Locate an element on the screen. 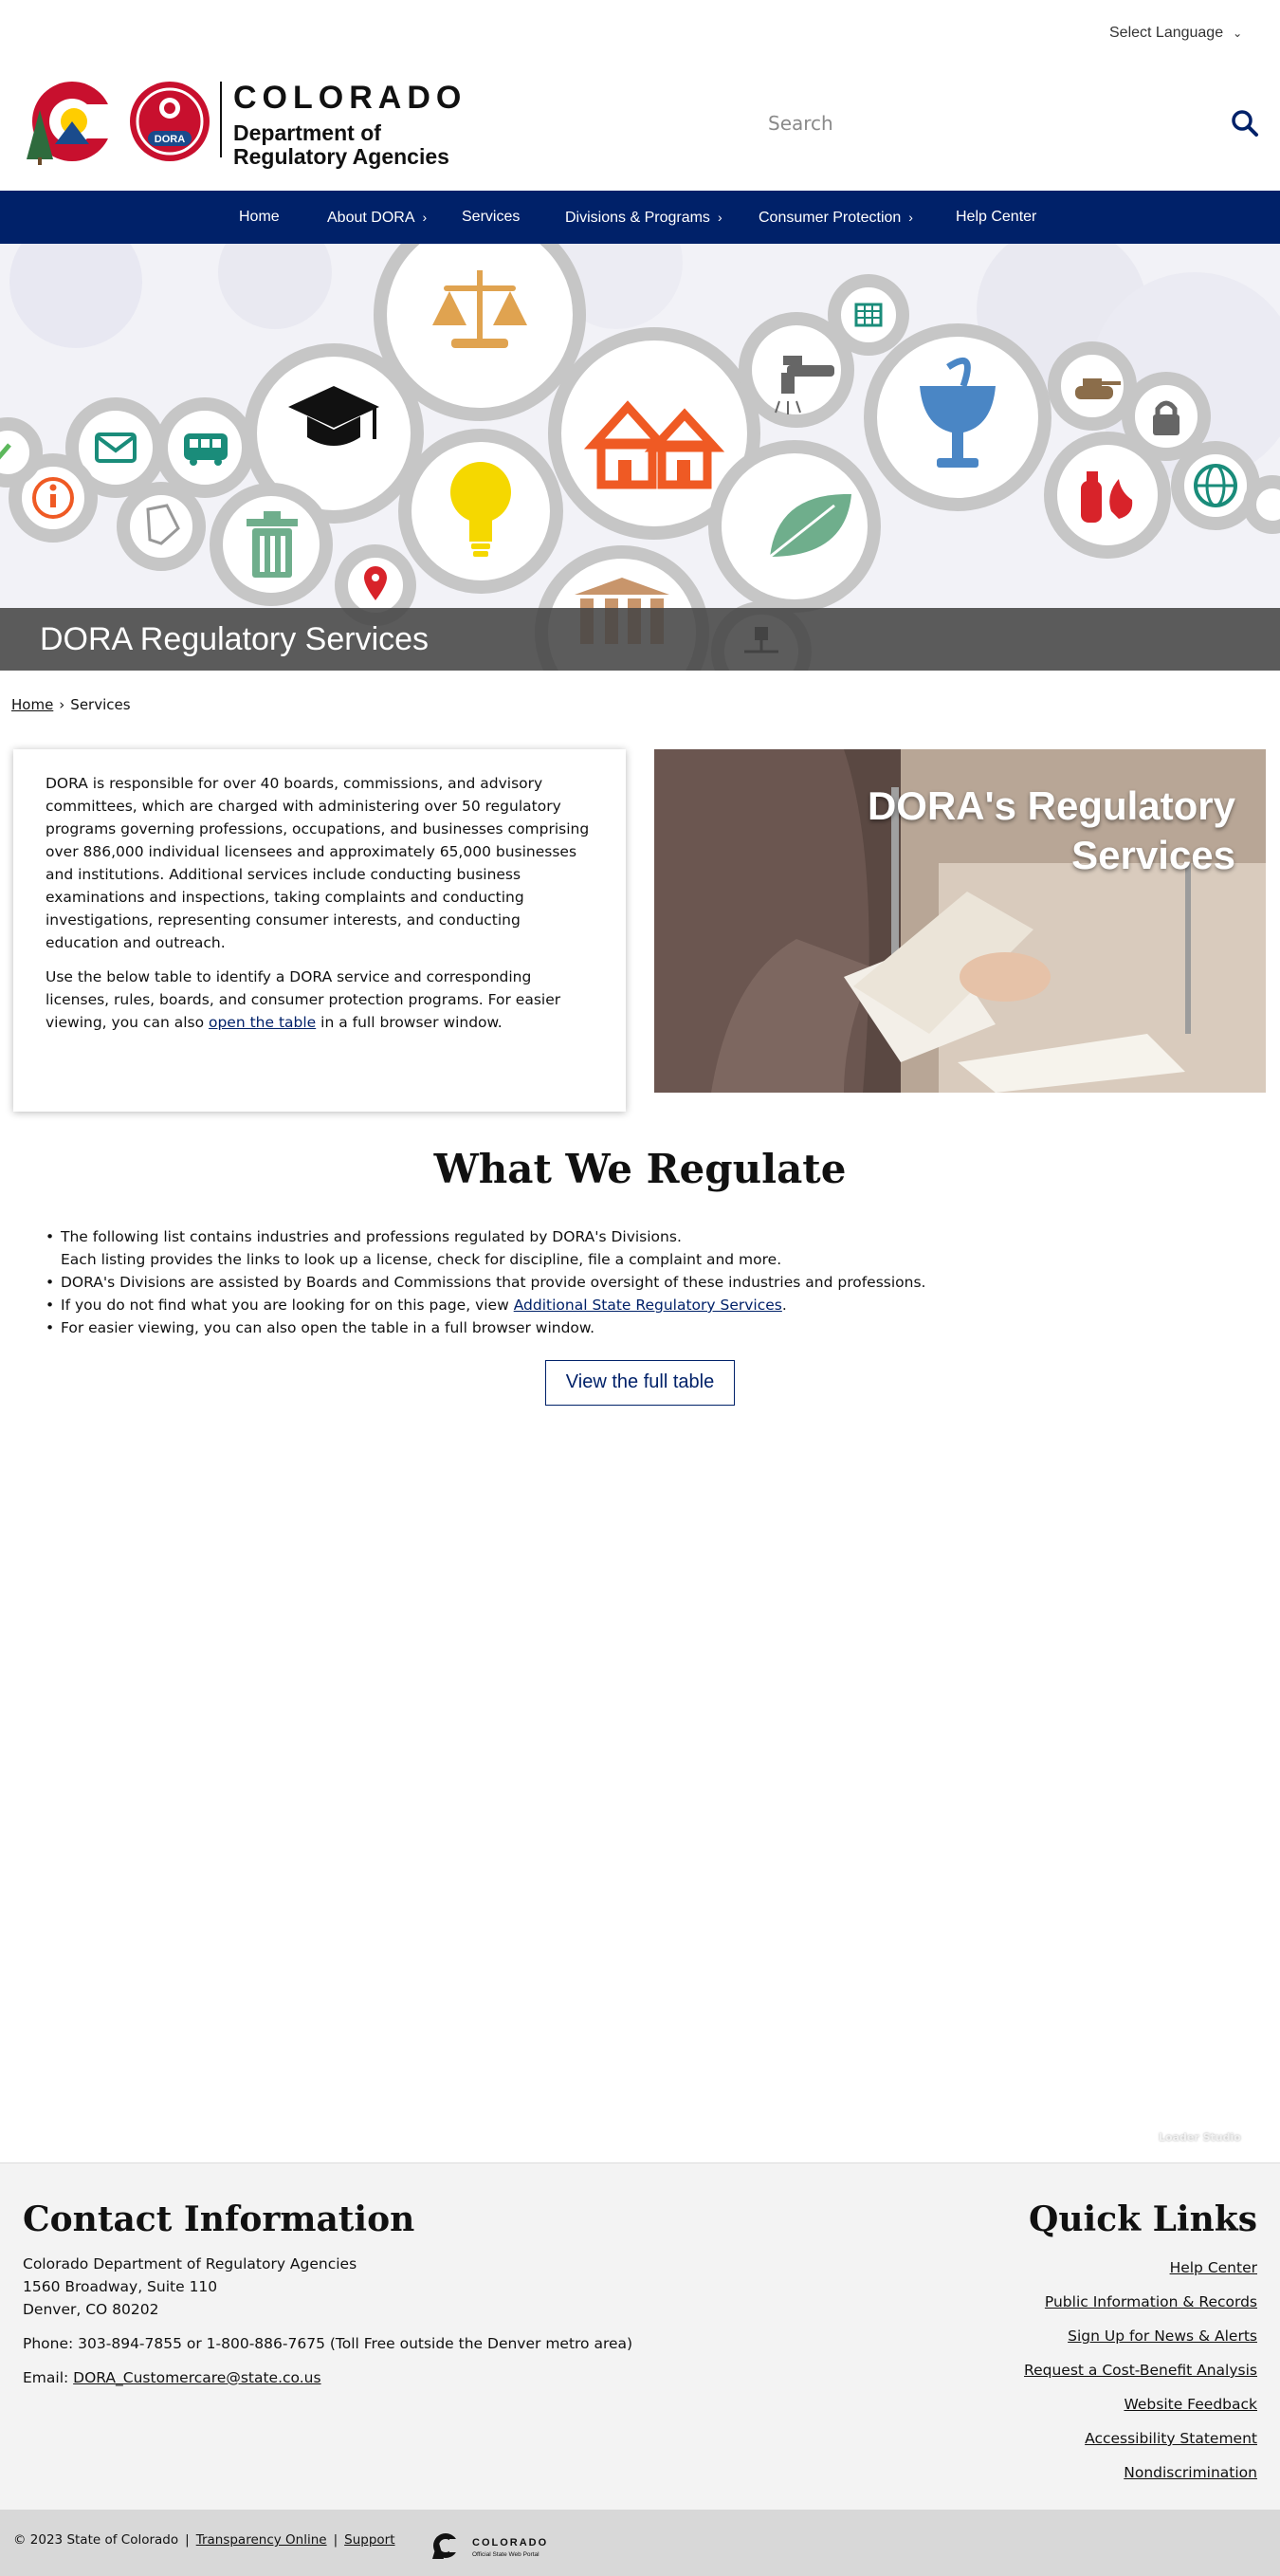 This screenshot has width=1280, height=2576. transparency-online-link: Transparency Online is located at coordinates (261, 2540).